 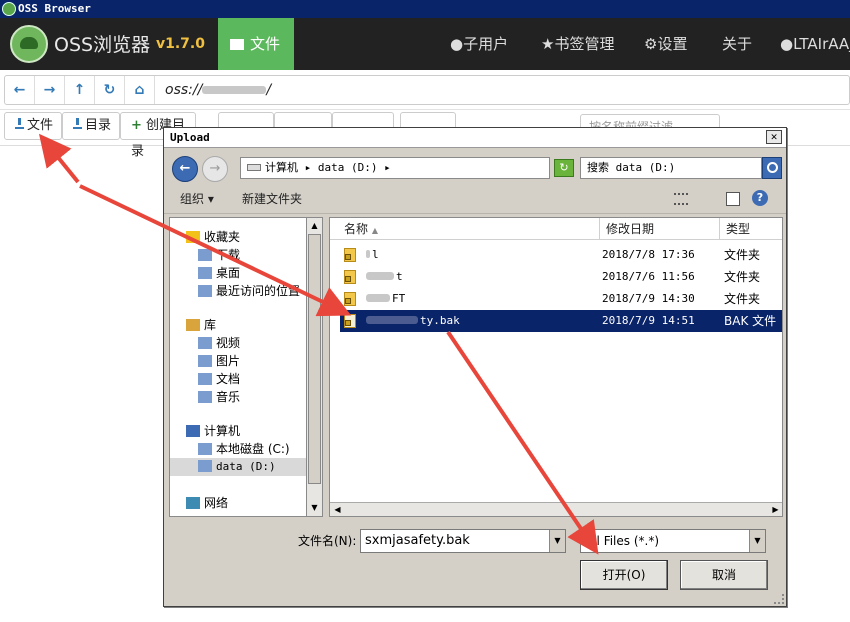 I want to click on nav-pane-item: 图片, so click(x=238, y=361).